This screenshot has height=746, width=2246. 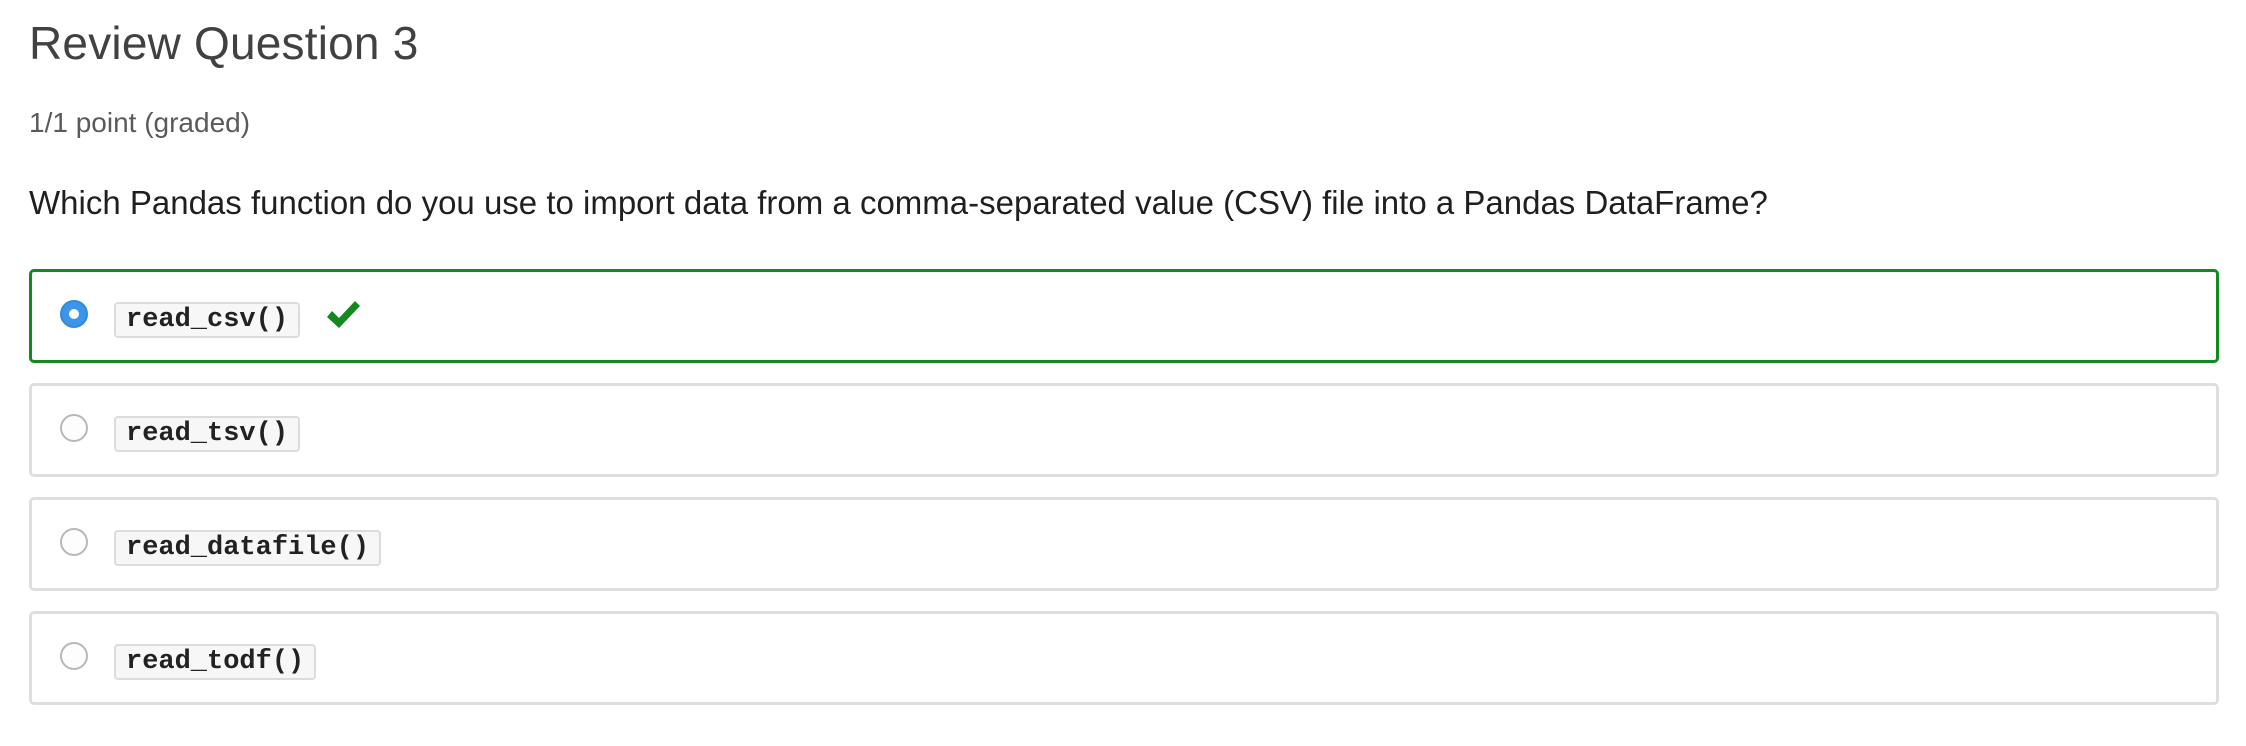 What do you see at coordinates (215, 662) in the screenshot?
I see `option-label: read_todf()` at bounding box center [215, 662].